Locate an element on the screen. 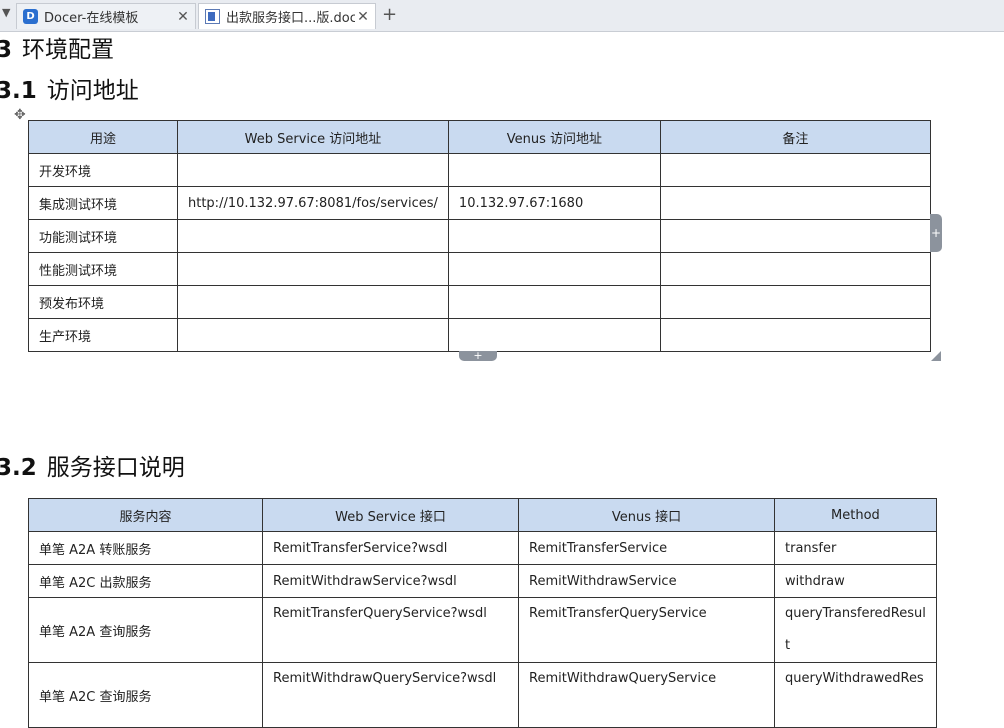  subsection-heading-service: 3.2 服务接口说明 is located at coordinates (92, 465).